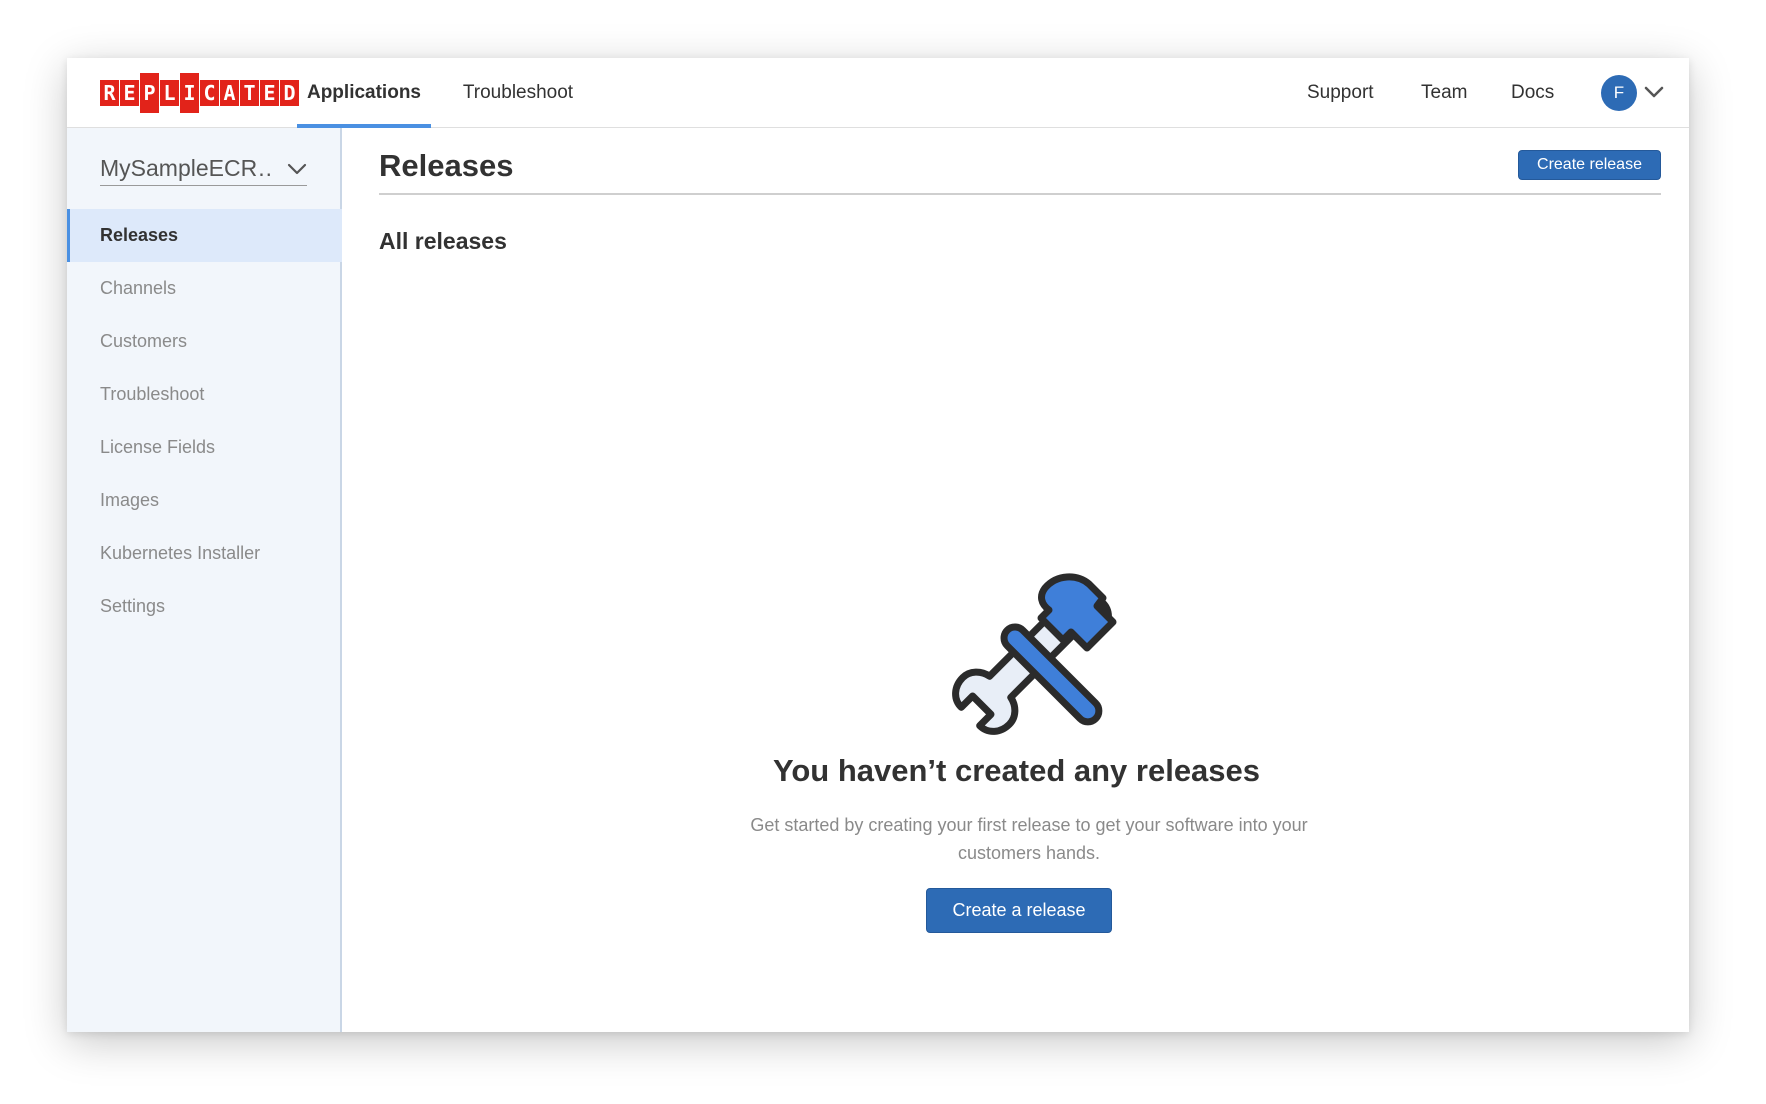  What do you see at coordinates (364, 93) in the screenshot?
I see `tab-applications: Applications` at bounding box center [364, 93].